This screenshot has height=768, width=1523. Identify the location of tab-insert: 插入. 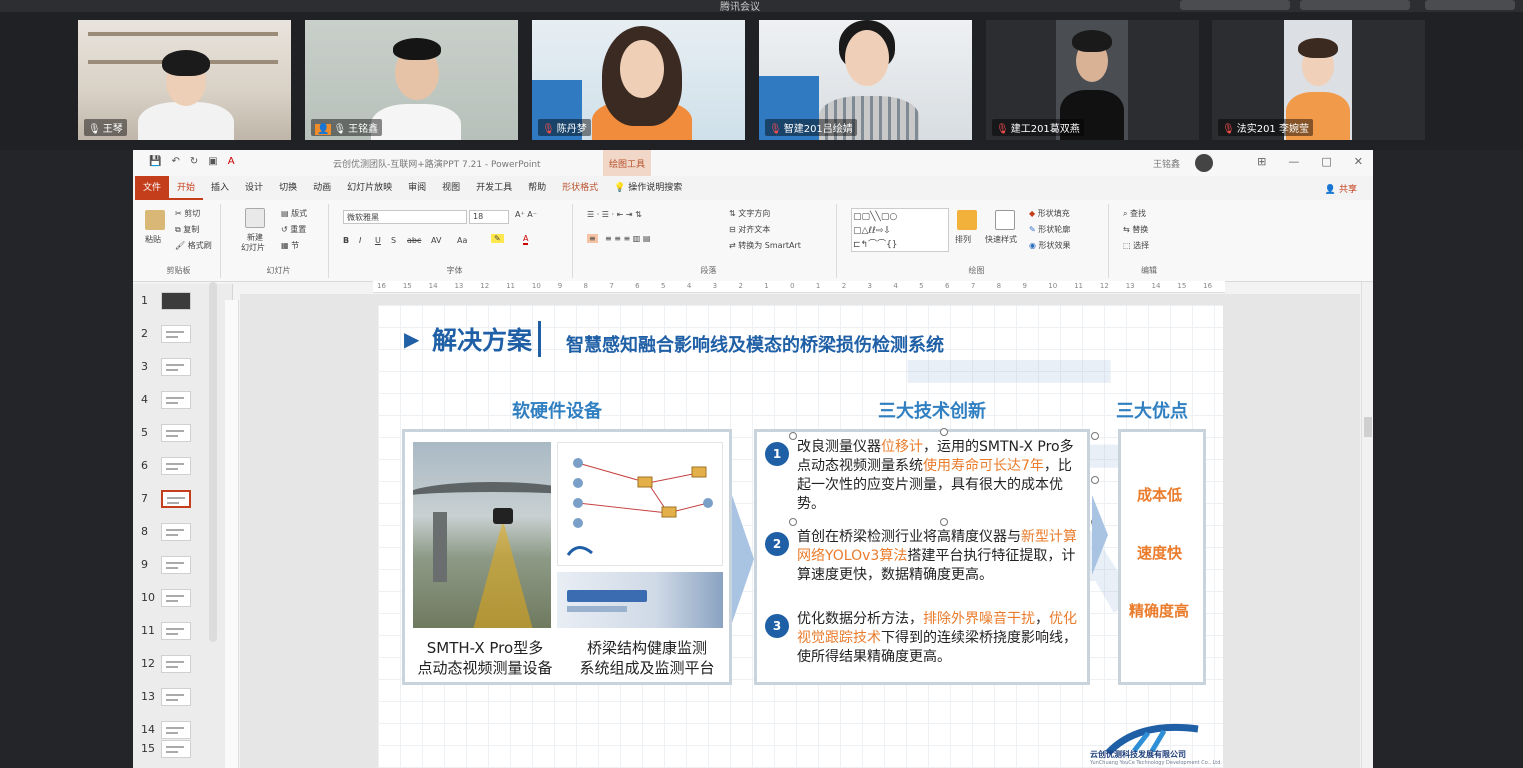
(220, 188).